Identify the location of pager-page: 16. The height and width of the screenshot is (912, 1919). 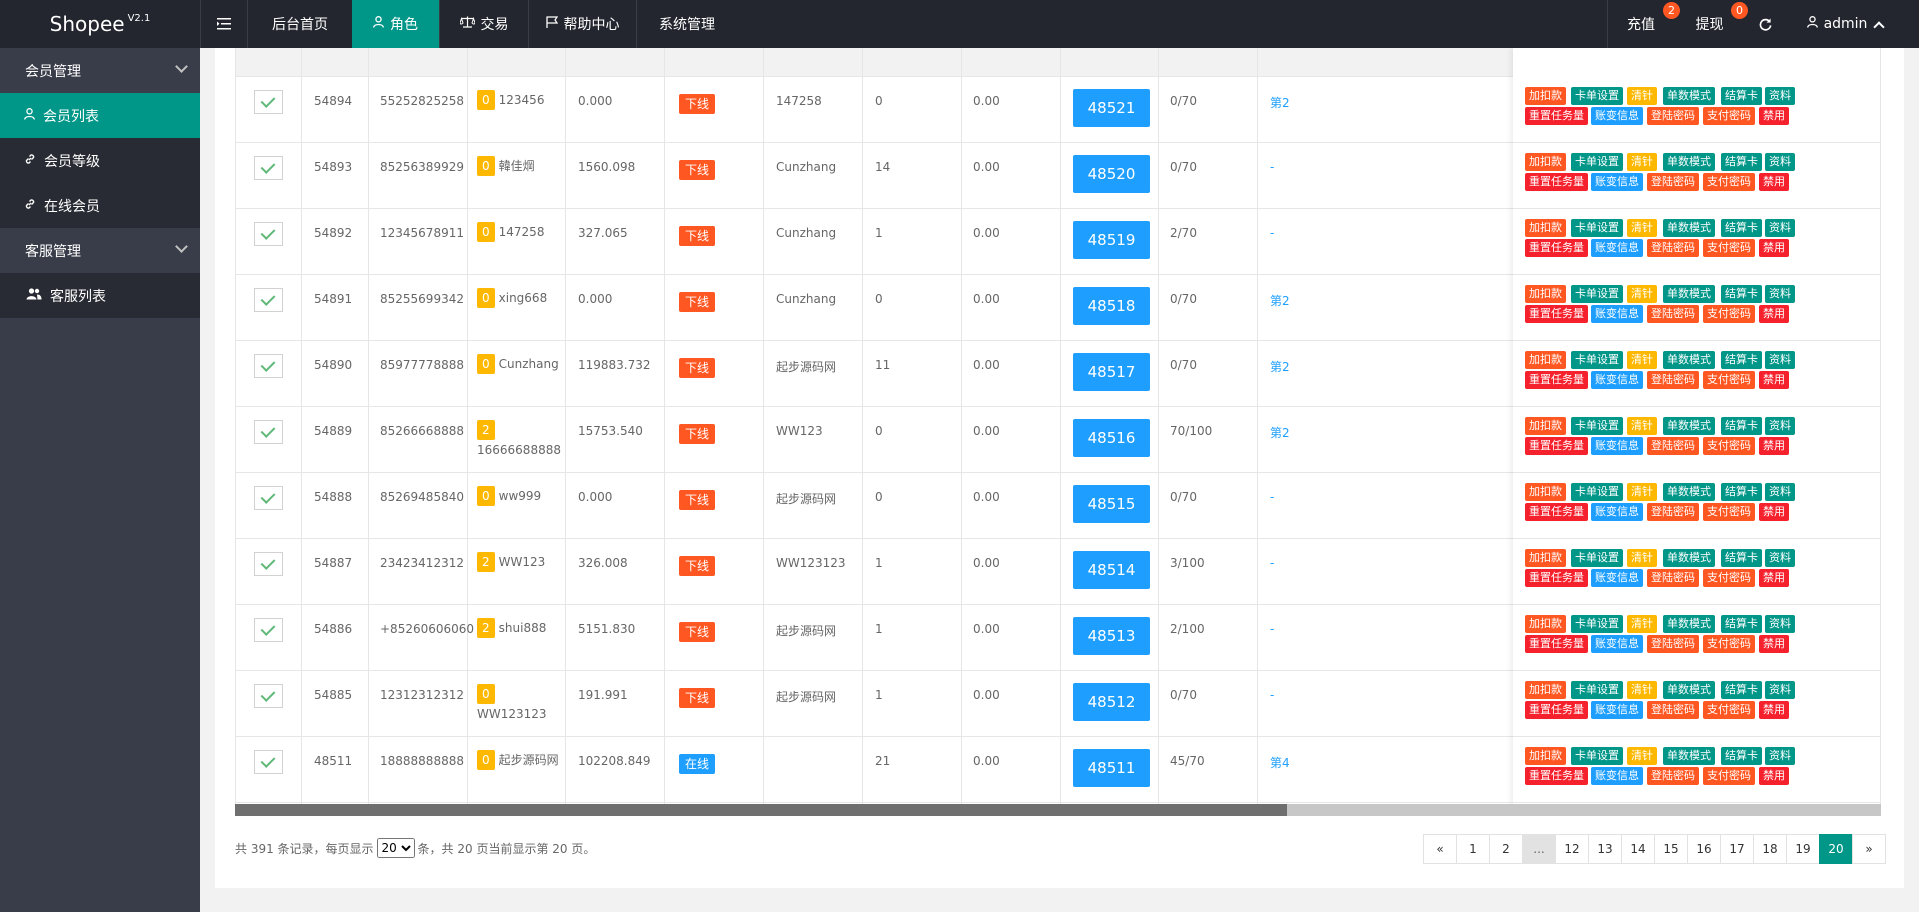
(1704, 849).